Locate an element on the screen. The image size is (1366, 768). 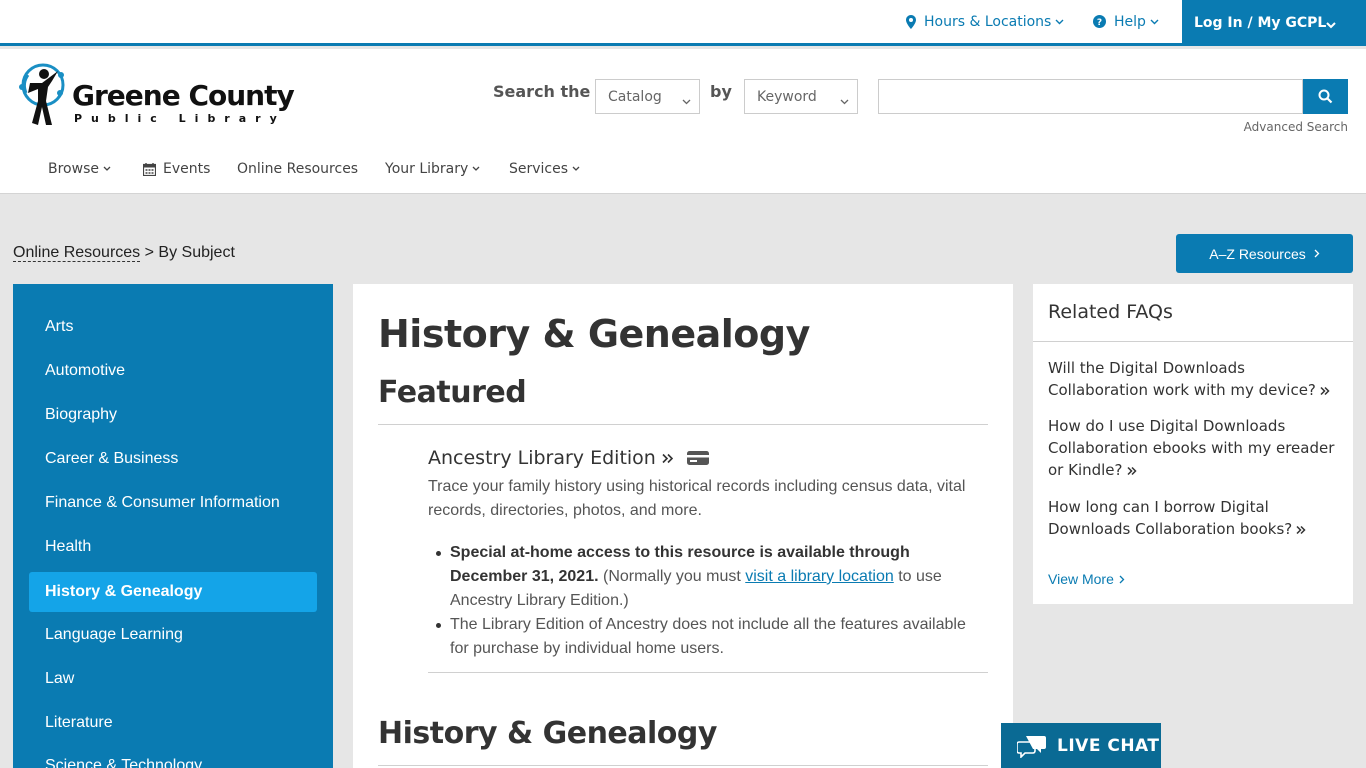
resource-title: Ancestry Library Edition is located at coordinates (542, 458).